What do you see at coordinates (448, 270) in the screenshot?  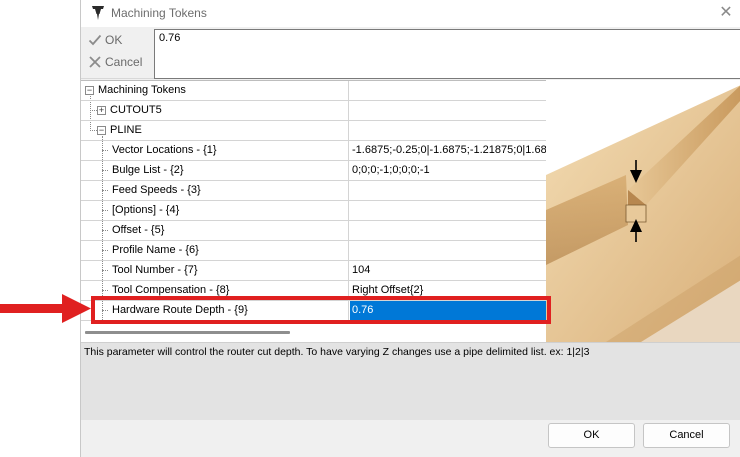 I see `property-value: 104` at bounding box center [448, 270].